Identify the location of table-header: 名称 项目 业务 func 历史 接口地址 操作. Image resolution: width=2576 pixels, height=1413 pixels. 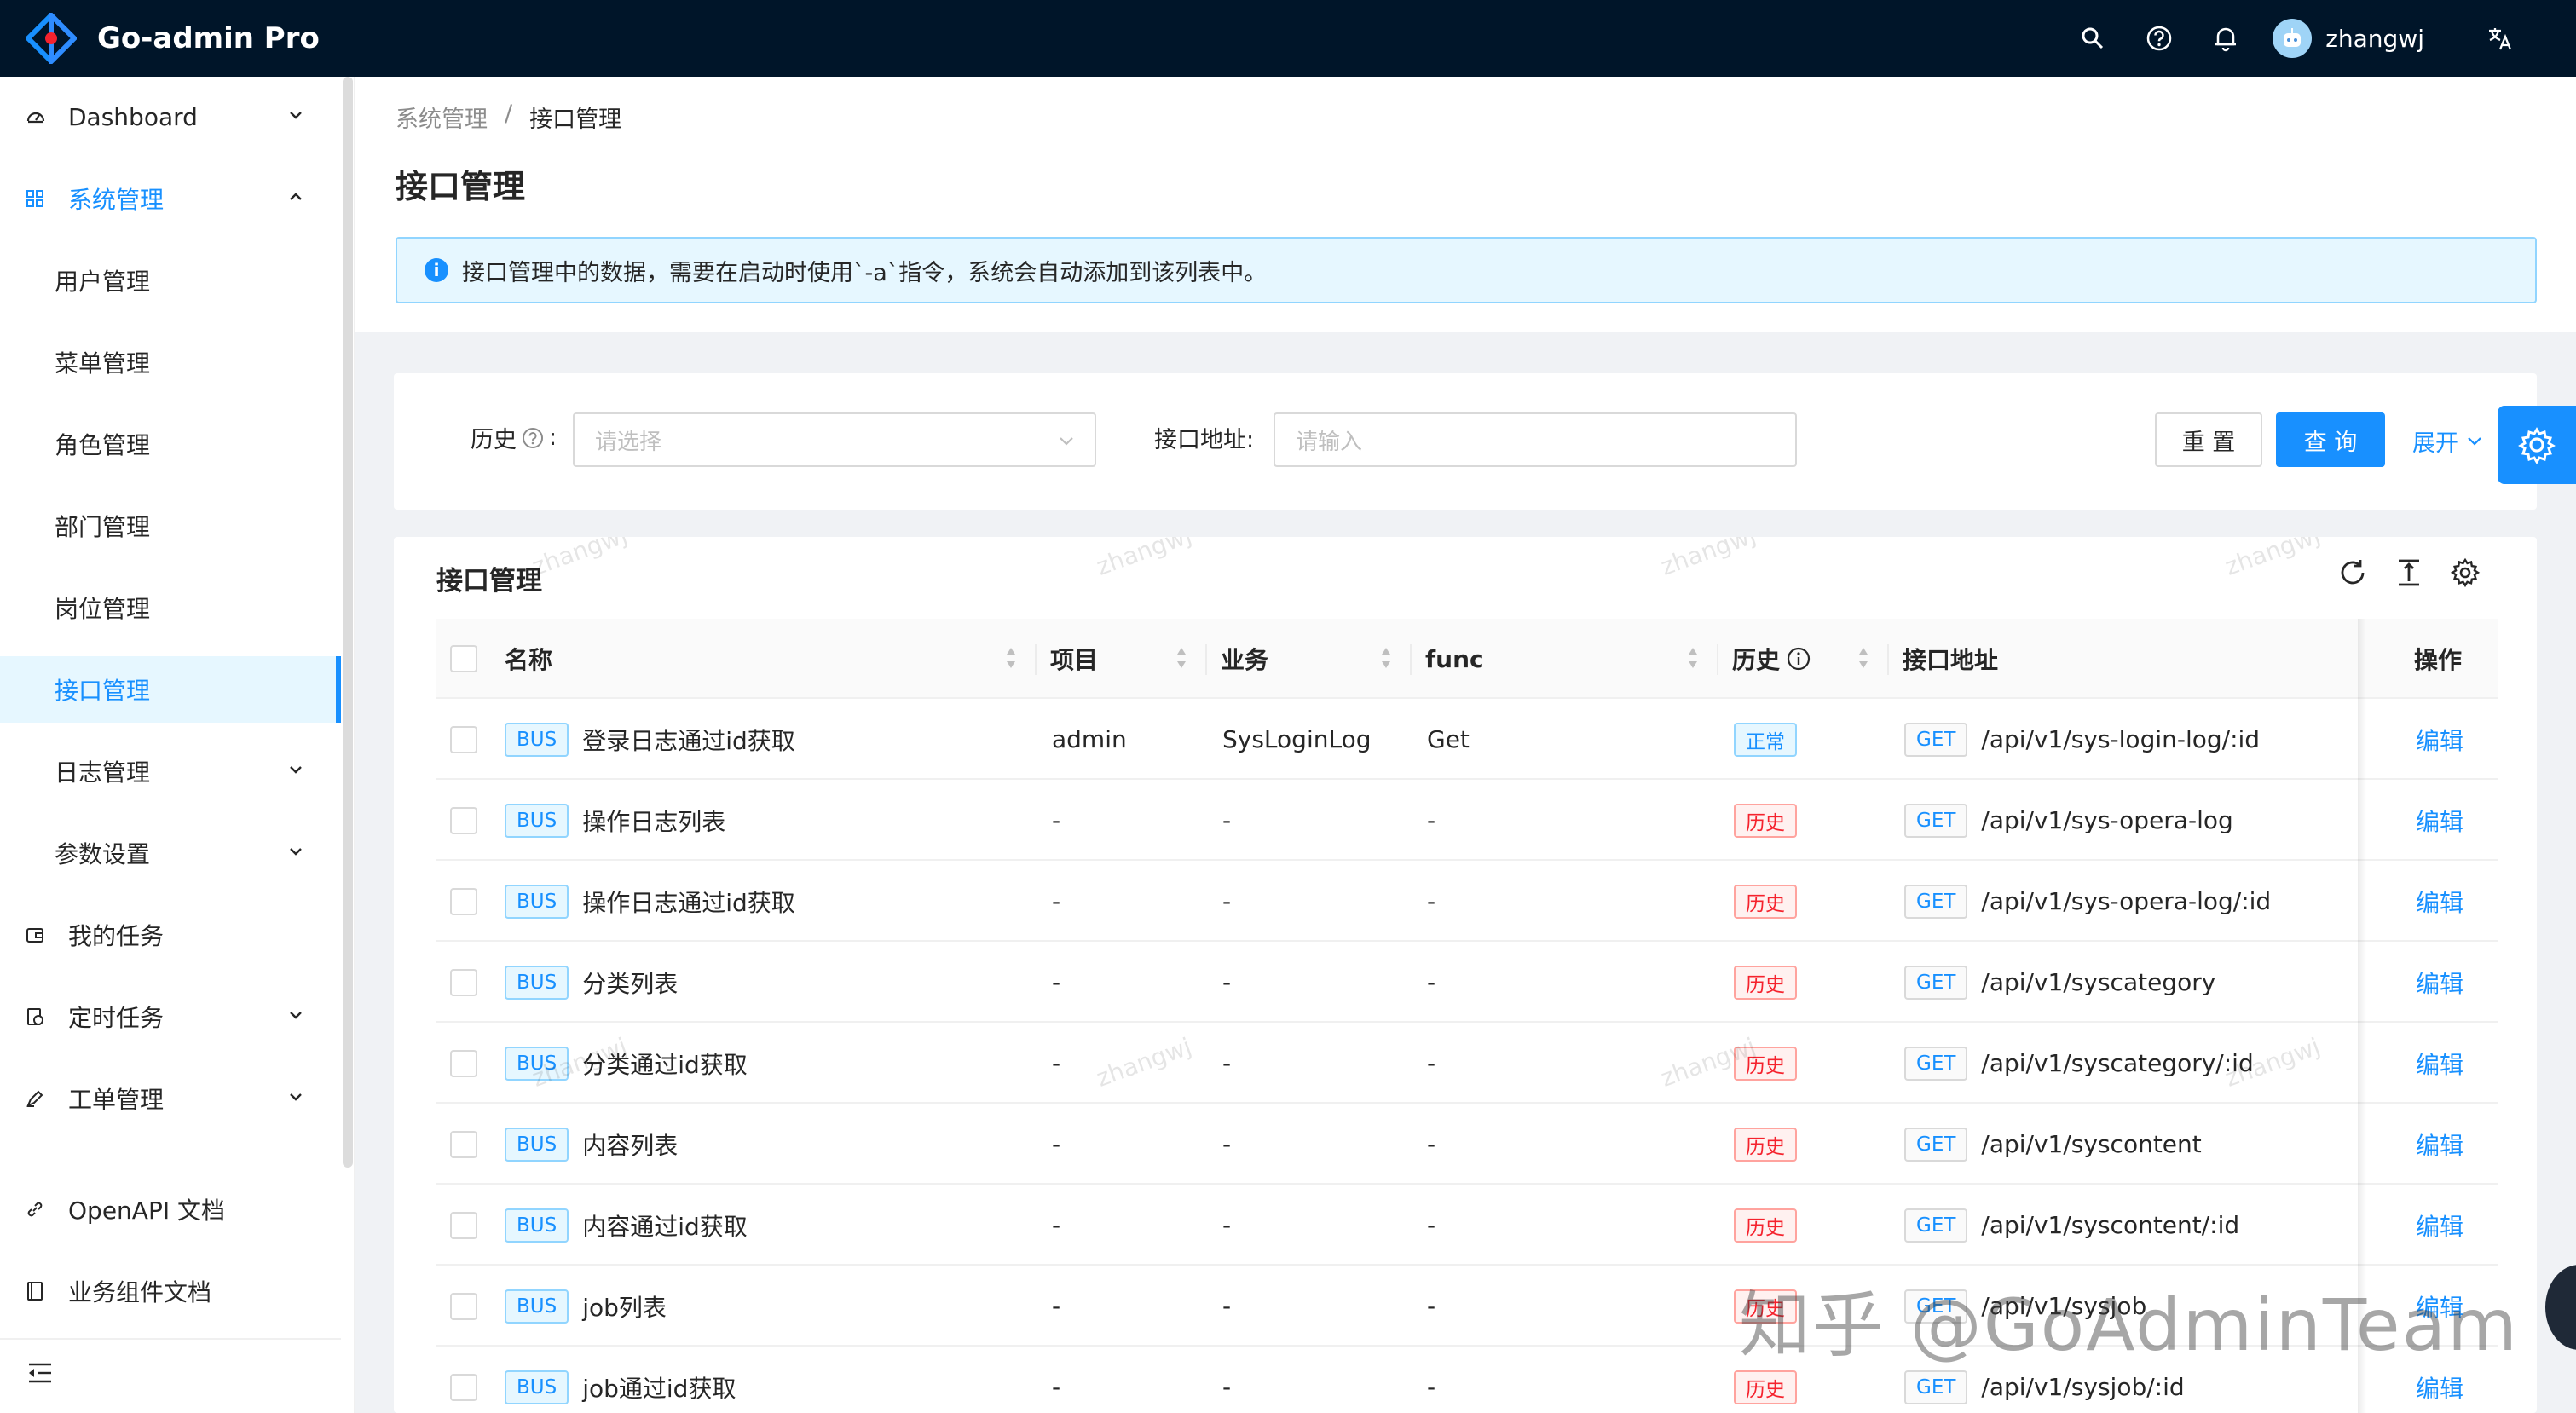
(1467, 659).